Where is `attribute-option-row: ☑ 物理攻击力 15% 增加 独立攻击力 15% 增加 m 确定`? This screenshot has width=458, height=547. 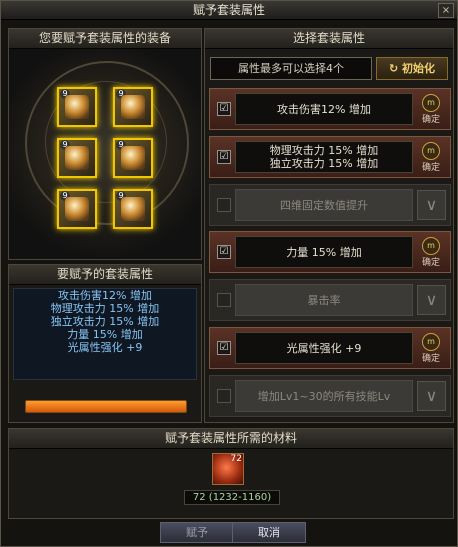
attribute-option-row: ☑ 物理攻击力 15% 增加 独立攻击力 15% 增加 m 确定 is located at coordinates (330, 157).